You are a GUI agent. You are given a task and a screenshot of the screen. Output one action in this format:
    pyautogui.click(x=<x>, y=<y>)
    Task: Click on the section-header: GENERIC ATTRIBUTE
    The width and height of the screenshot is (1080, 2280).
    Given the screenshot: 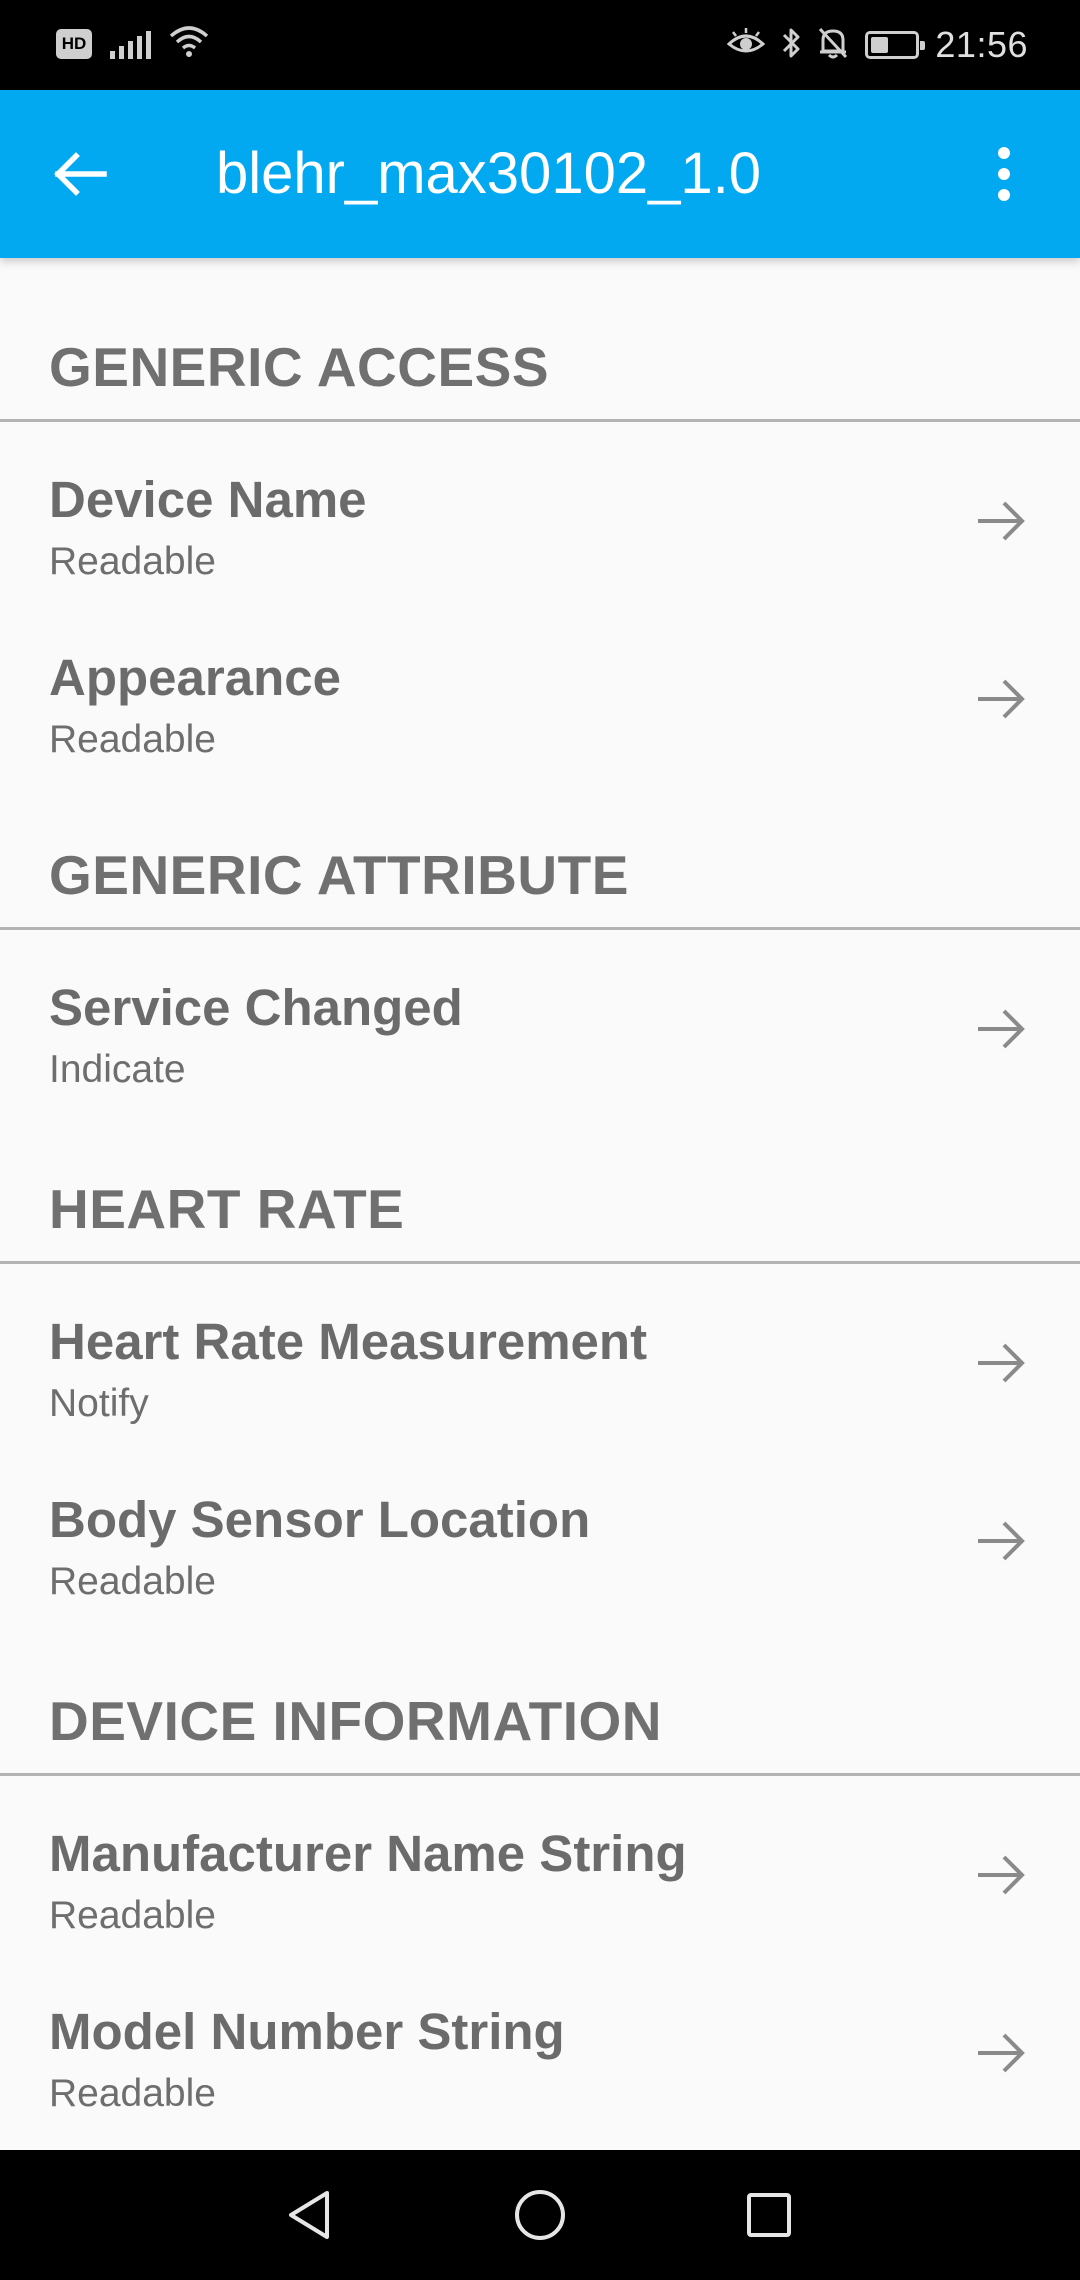 What is the action you would take?
    pyautogui.click(x=540, y=851)
    